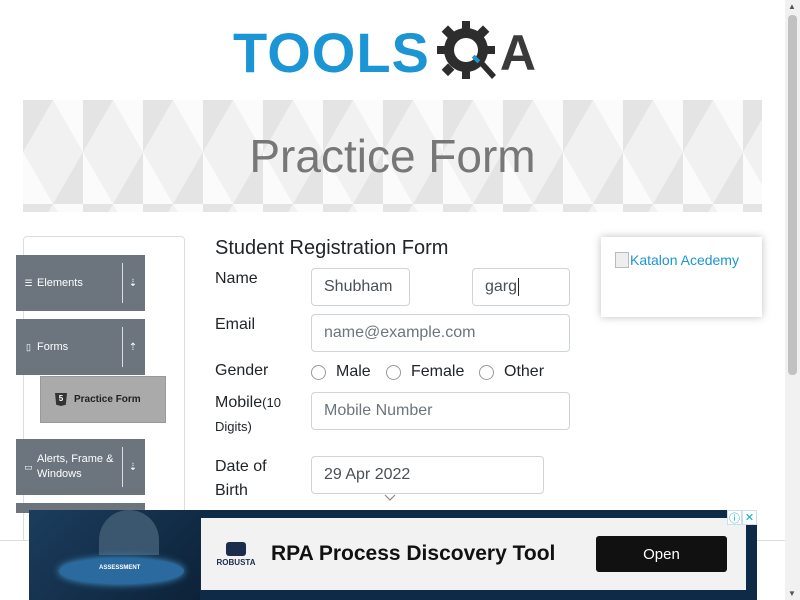  I want to click on last-name-value: garg, so click(501, 286).